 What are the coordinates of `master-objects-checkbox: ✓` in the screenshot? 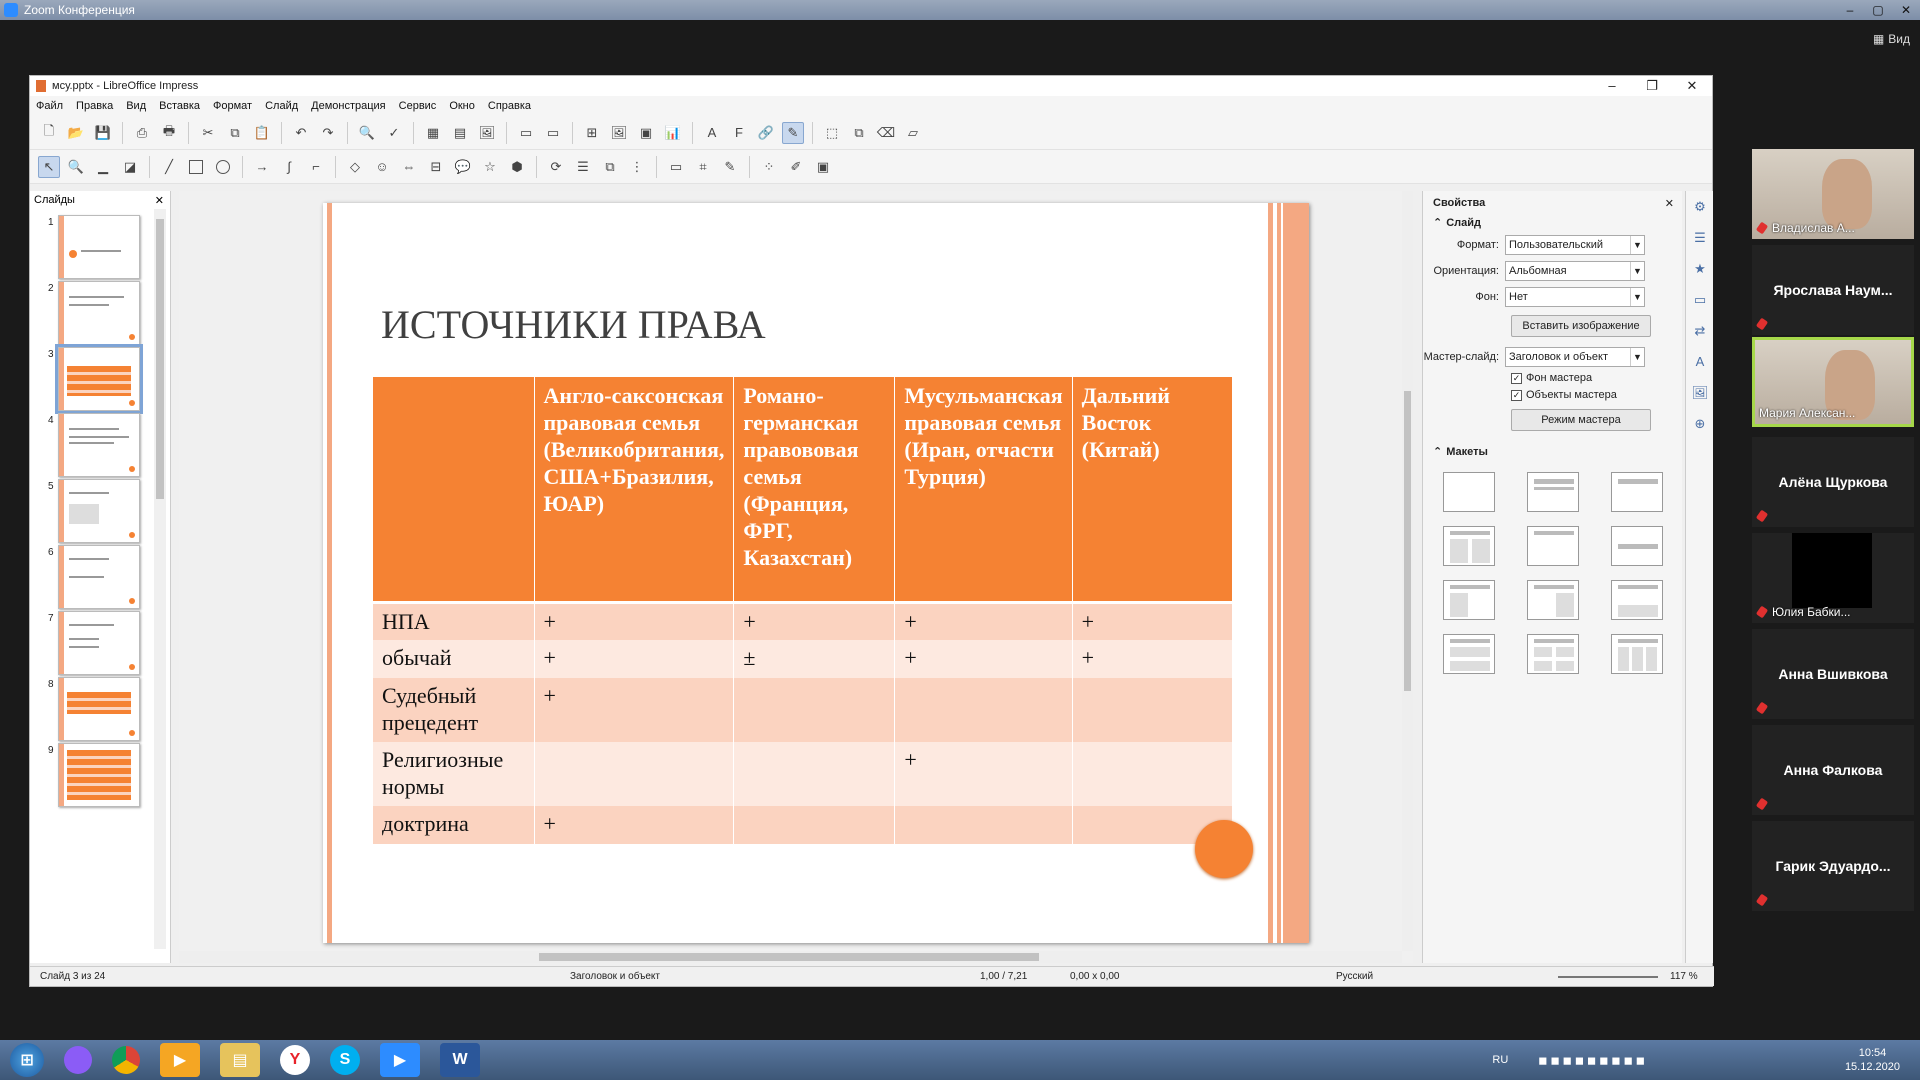 It's located at (1516, 395).